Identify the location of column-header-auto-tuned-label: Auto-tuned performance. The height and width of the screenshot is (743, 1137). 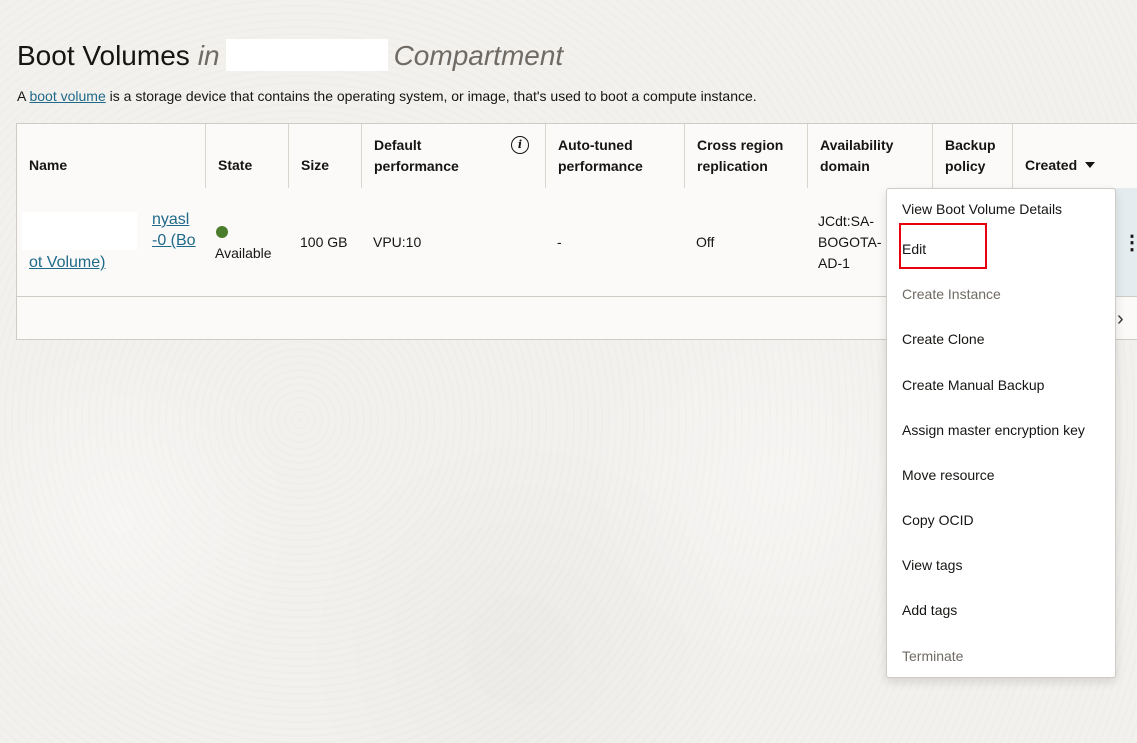
(600, 156).